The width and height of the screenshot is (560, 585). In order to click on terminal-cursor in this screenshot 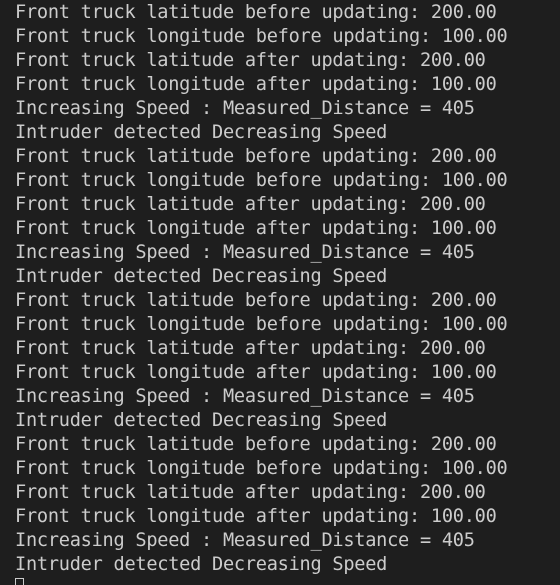, I will do `click(19, 581)`.